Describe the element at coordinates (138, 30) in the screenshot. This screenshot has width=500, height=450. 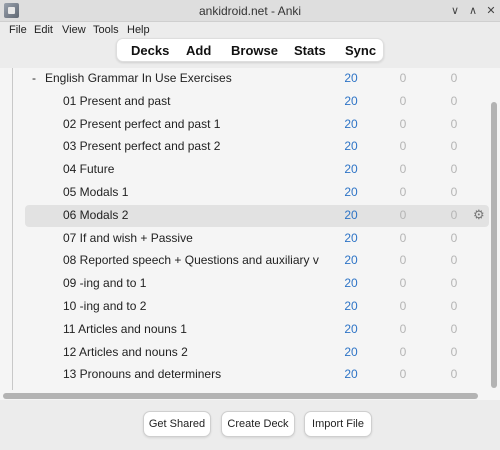
I see `menu-help: Help` at that location.